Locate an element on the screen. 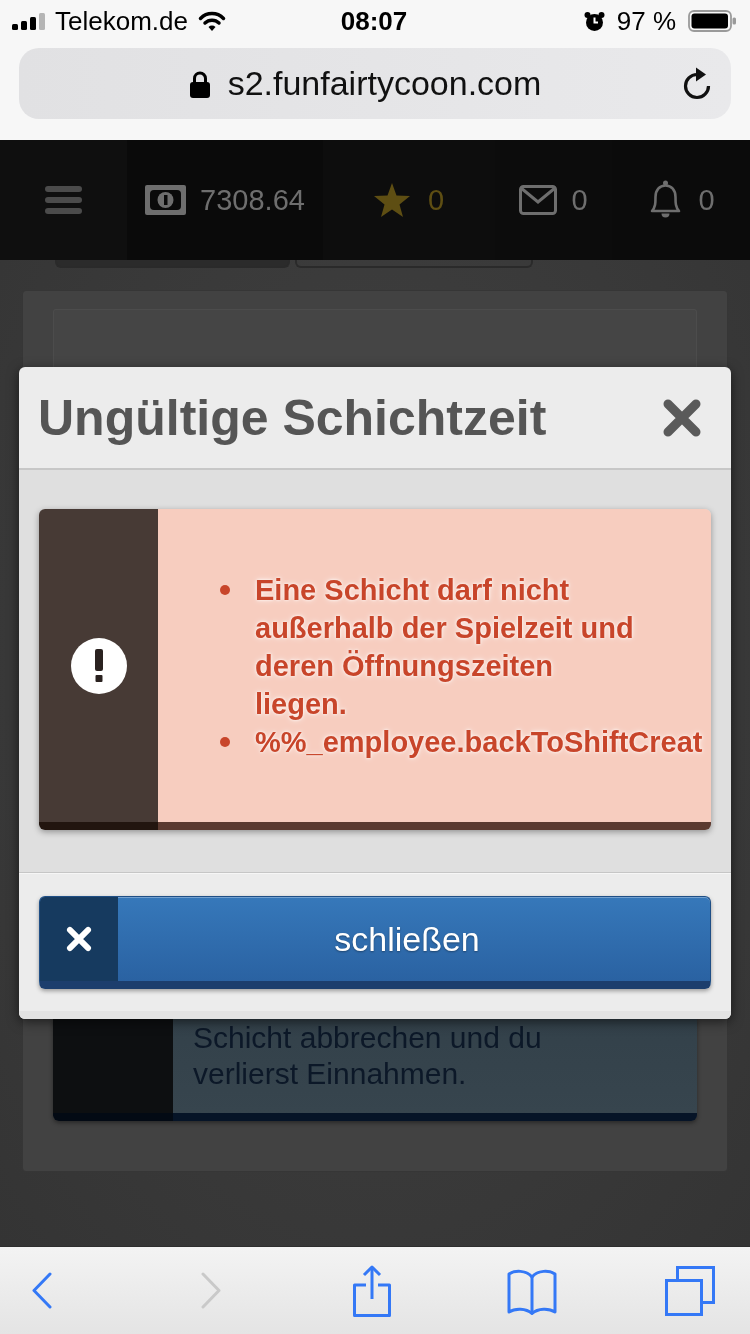  star-icon is located at coordinates (391, 200).